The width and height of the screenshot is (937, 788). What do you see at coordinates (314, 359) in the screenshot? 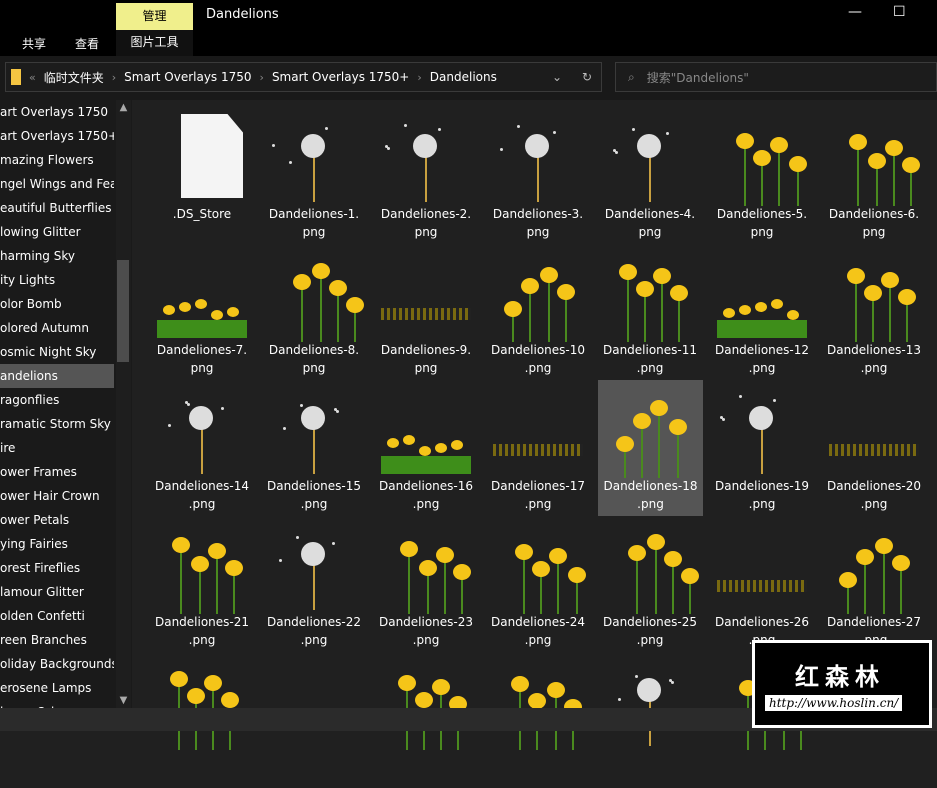
I see `file-name: Dandeliones-8. png` at bounding box center [314, 359].